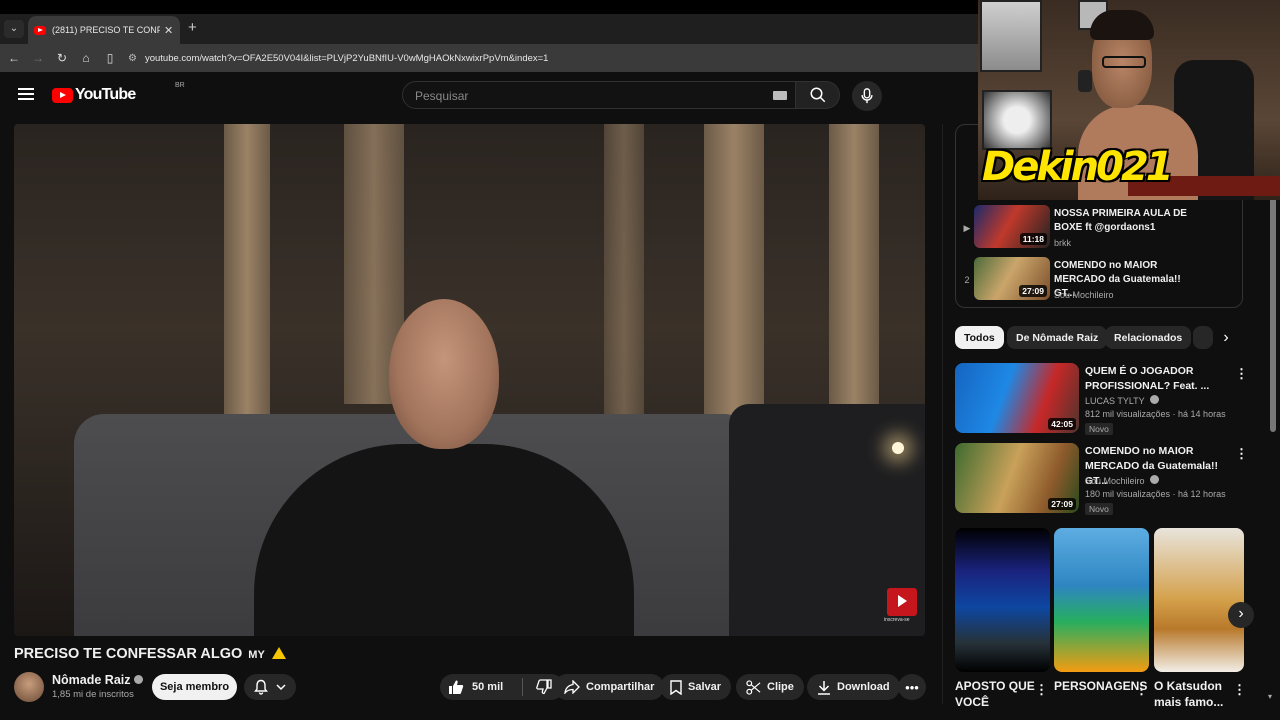  What do you see at coordinates (967, 280) in the screenshot?
I see `playlist-index: 2` at bounding box center [967, 280].